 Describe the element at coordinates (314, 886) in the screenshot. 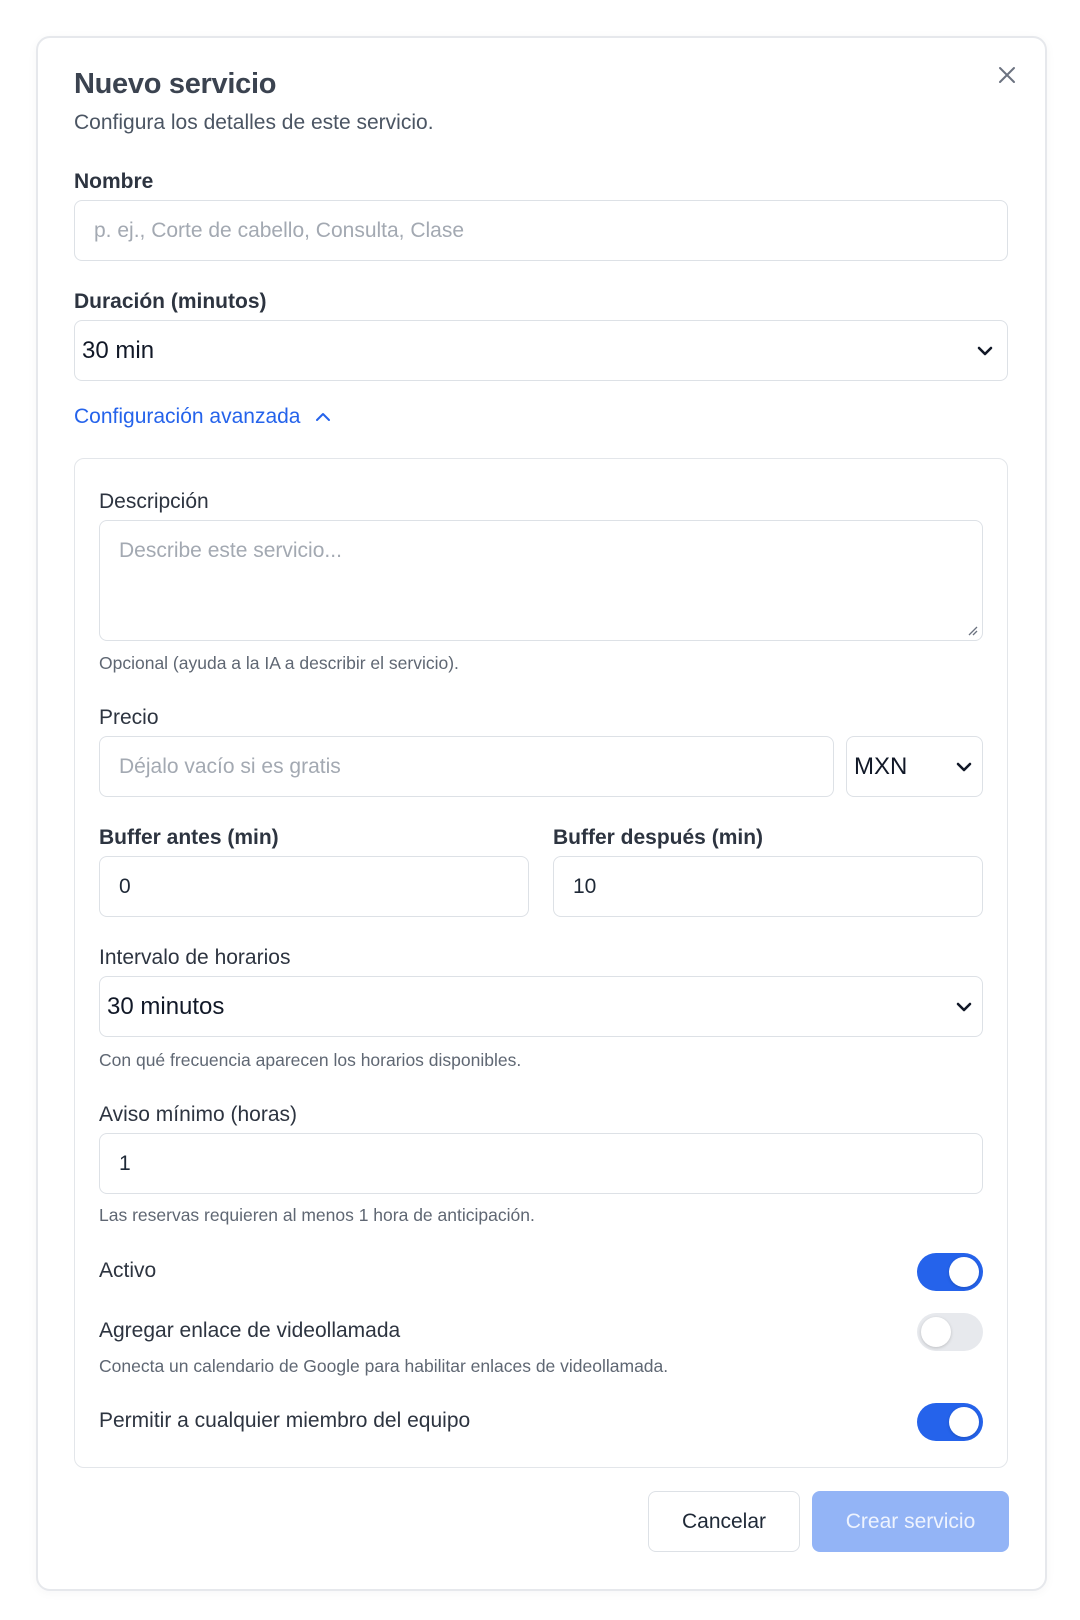

I see `buffer-before-input: 0` at that location.